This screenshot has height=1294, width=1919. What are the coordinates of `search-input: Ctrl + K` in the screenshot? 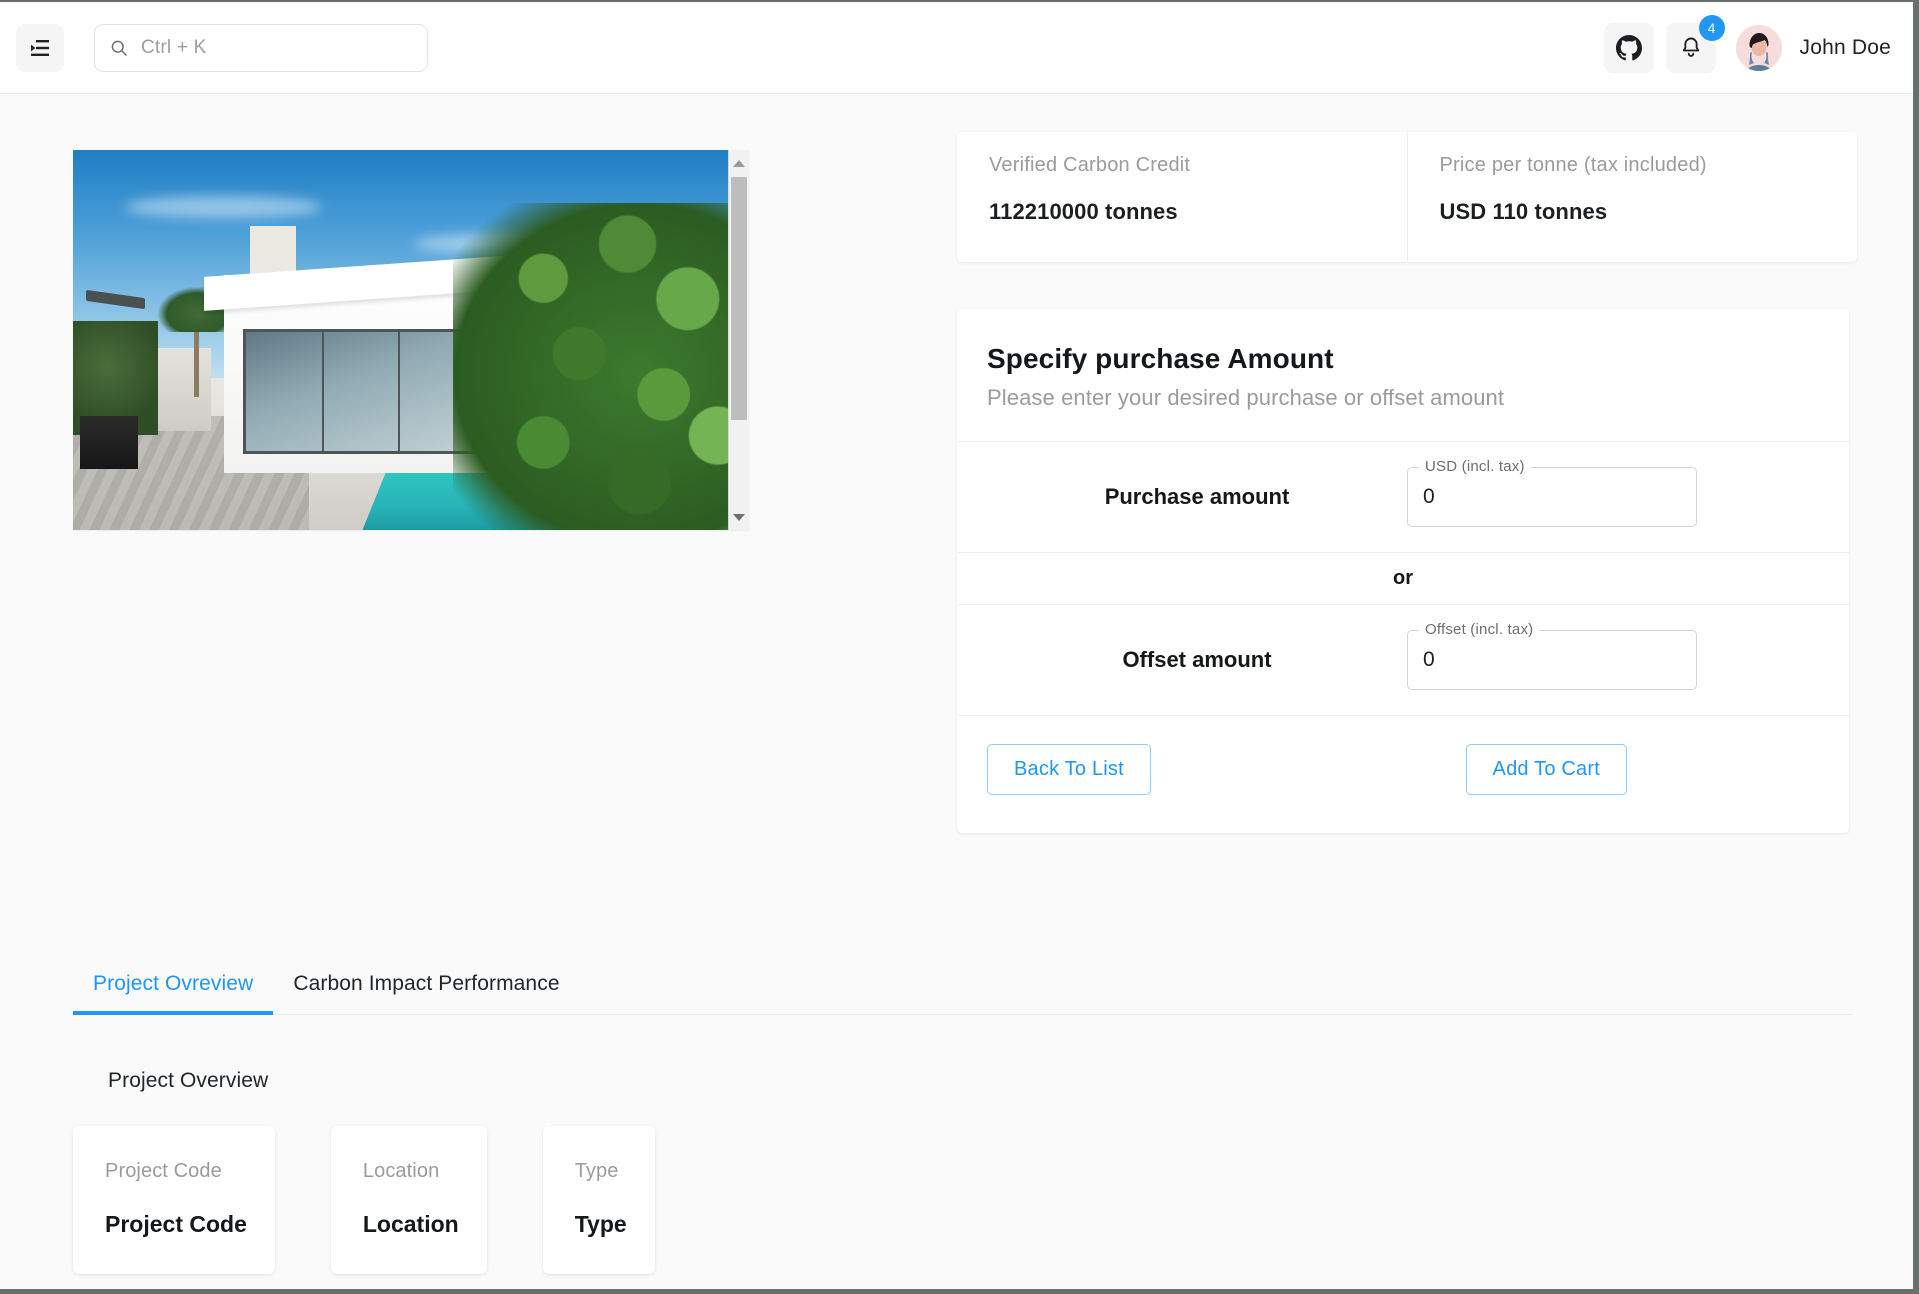 It's located at (261, 47).